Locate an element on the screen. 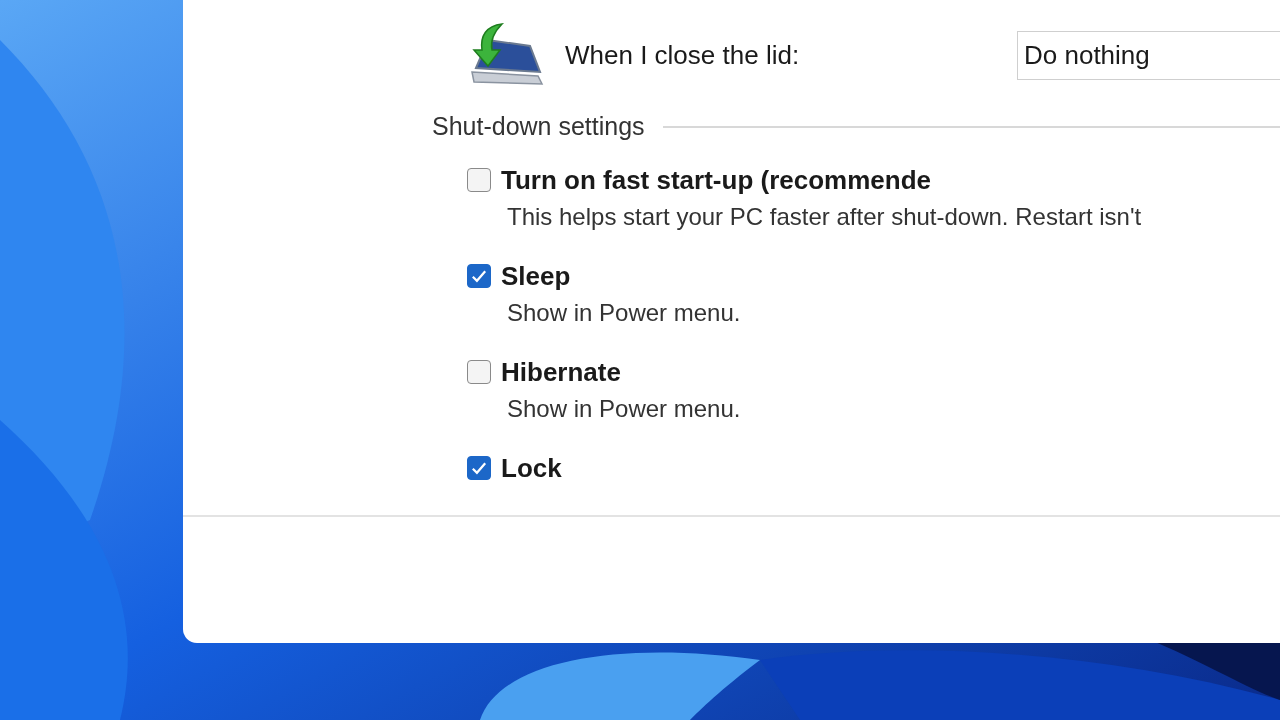 The height and width of the screenshot is (720, 1280). lid-setting-label: When I close the lid: is located at coordinates (683, 55).